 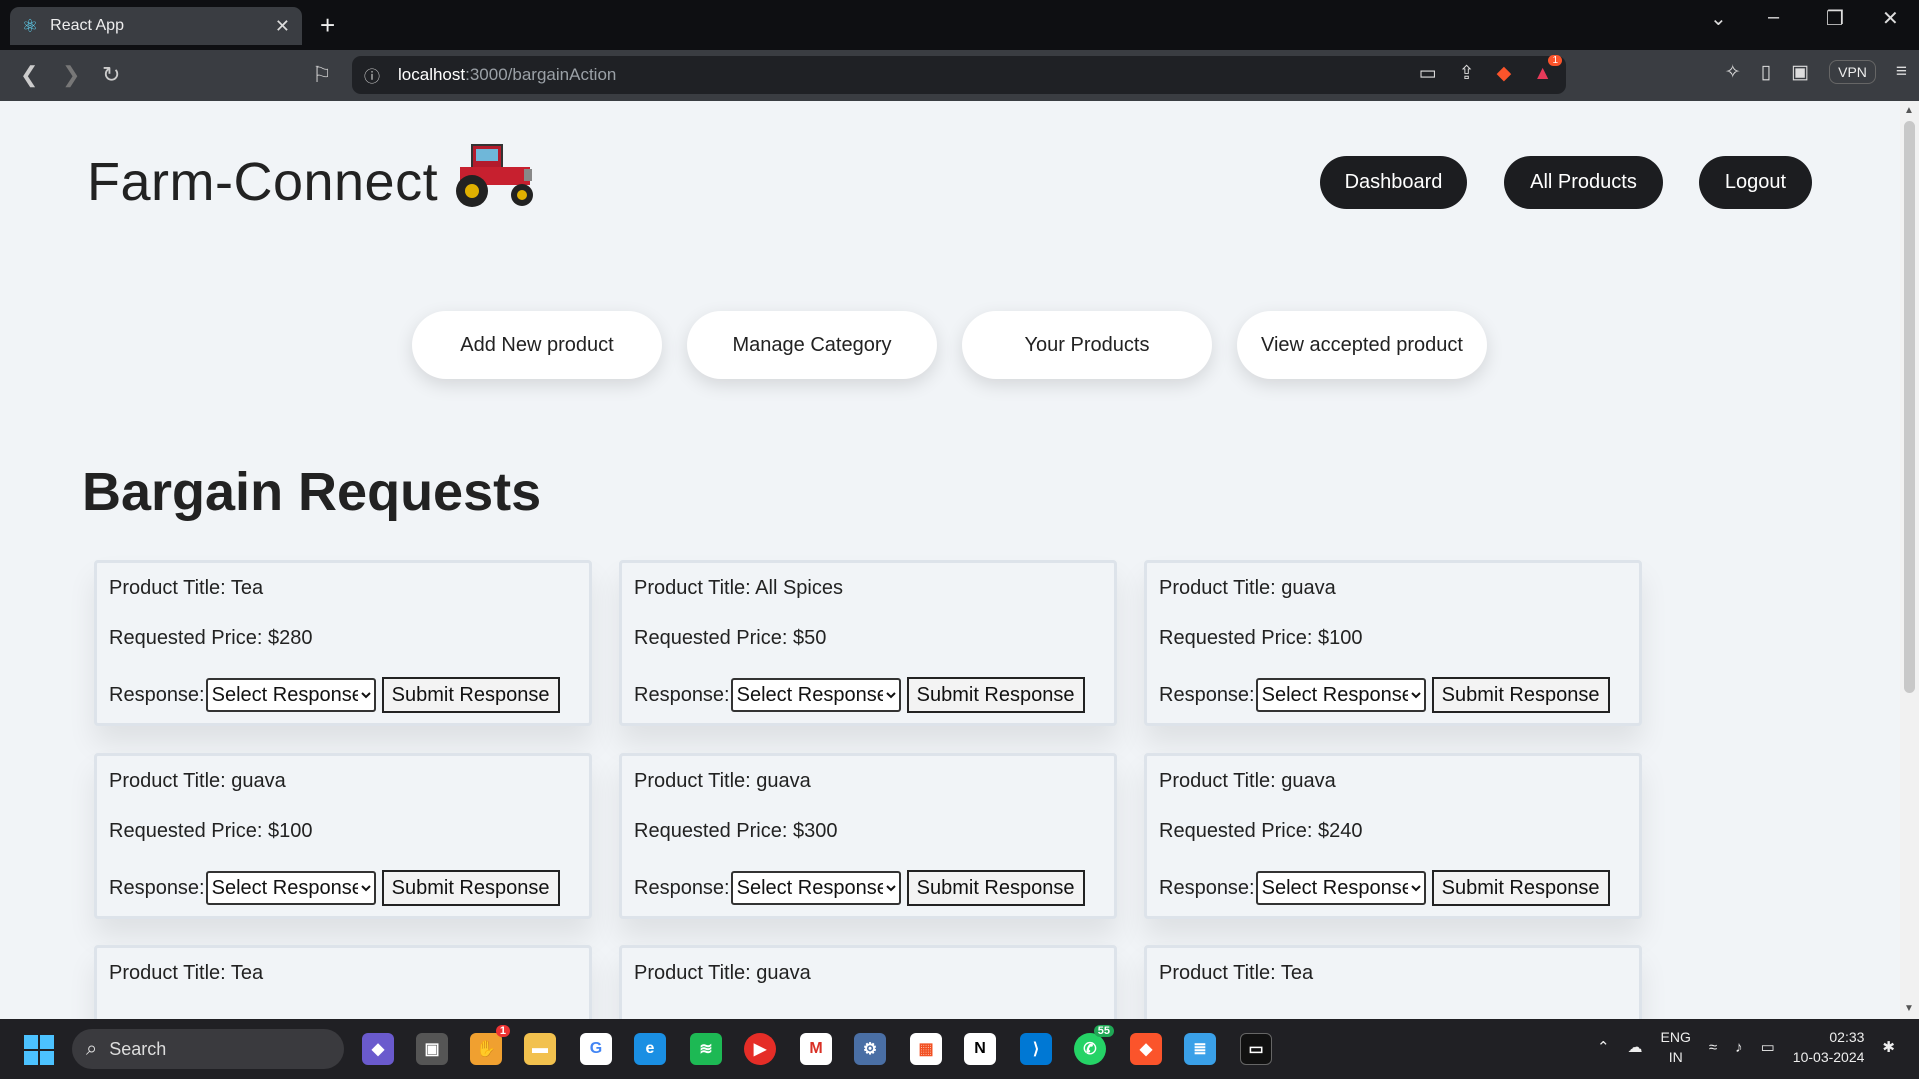 What do you see at coordinates (812, 345) in the screenshot?
I see `manage-category-button: Manage Category` at bounding box center [812, 345].